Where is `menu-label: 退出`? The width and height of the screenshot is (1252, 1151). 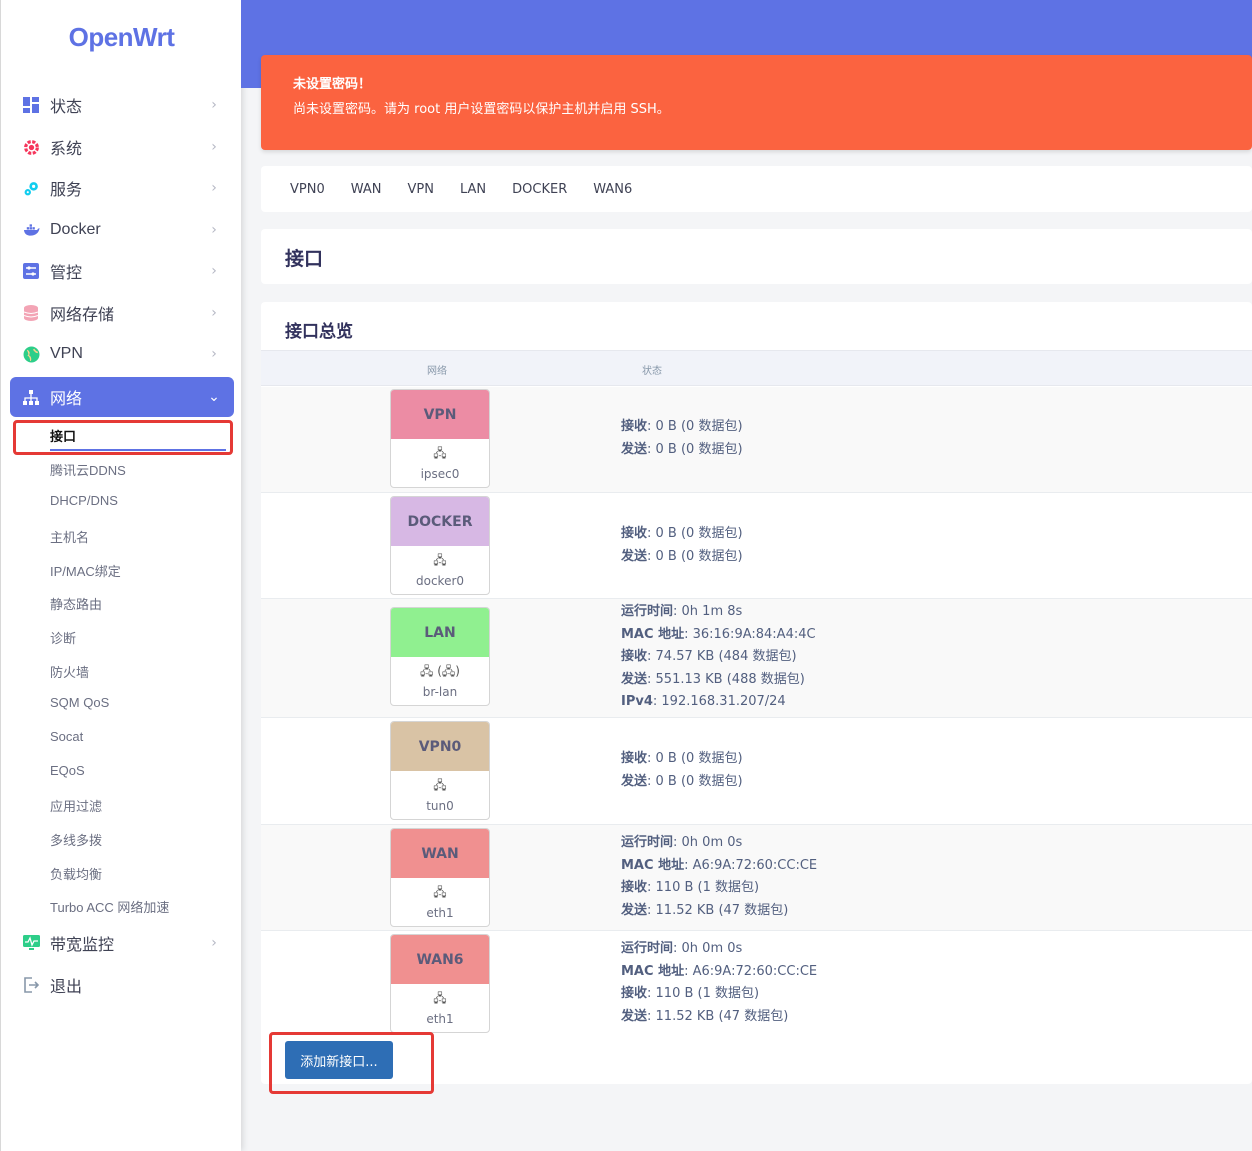
menu-label: 退出 is located at coordinates (66, 987).